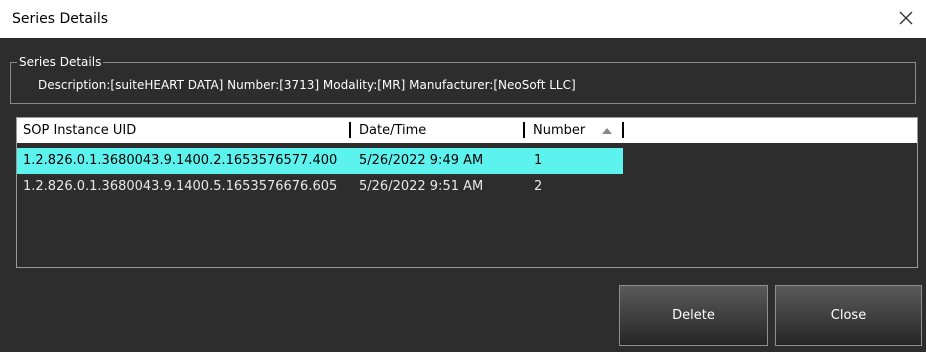 This screenshot has height=352, width=926. I want to click on column-header-number: Number, so click(559, 130).